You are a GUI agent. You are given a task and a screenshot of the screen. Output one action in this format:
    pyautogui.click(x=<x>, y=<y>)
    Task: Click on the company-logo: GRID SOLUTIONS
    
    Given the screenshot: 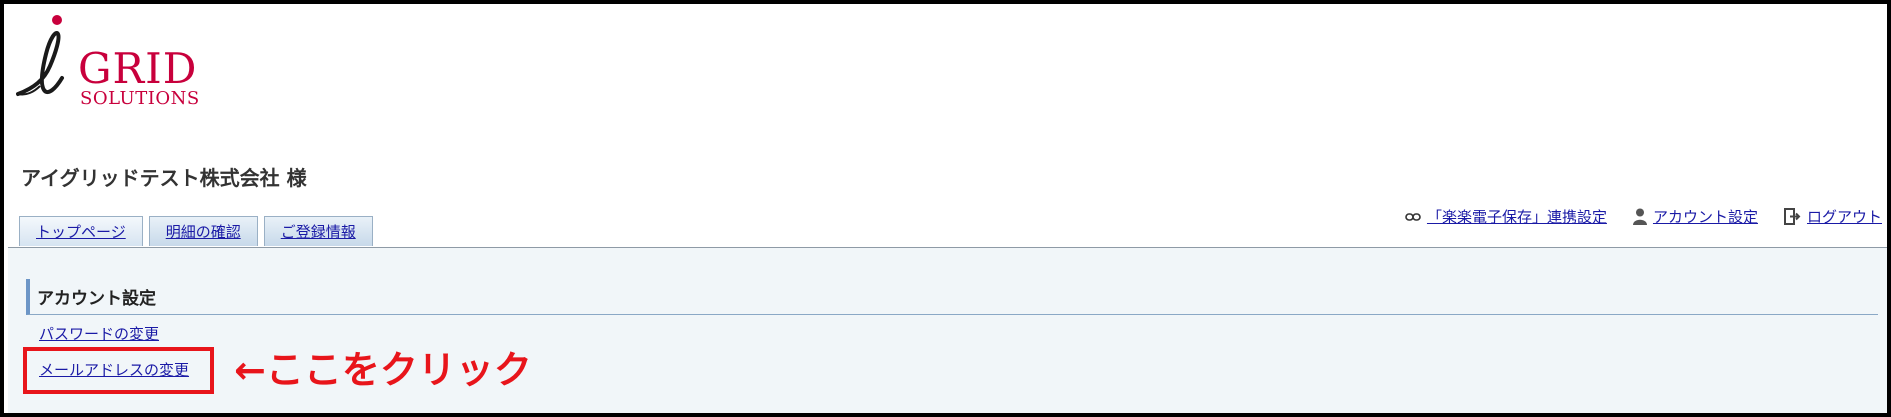 What is the action you would take?
    pyautogui.click(x=116, y=64)
    